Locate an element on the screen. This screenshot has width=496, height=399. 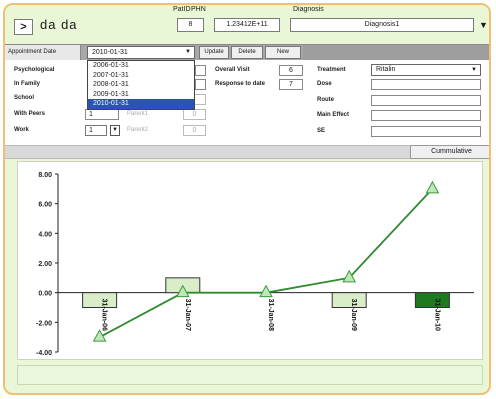
main-effect-field is located at coordinates (426, 115).